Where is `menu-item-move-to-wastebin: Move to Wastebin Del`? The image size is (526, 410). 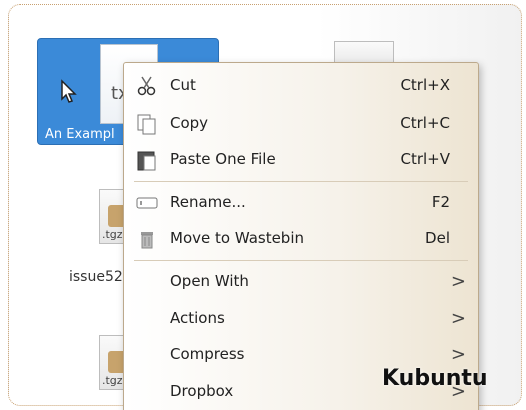 menu-item-move-to-wastebin: Move to Wastebin Del is located at coordinates (301, 238).